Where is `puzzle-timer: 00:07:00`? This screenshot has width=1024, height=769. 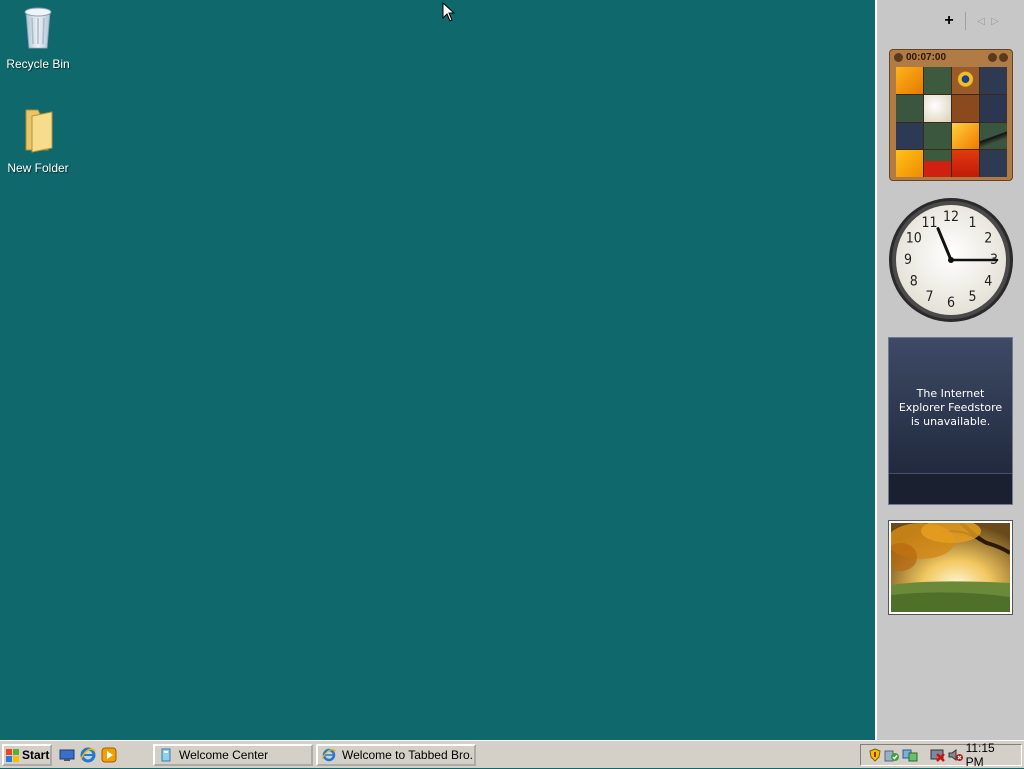
puzzle-timer: 00:07:00 is located at coordinates (926, 57).